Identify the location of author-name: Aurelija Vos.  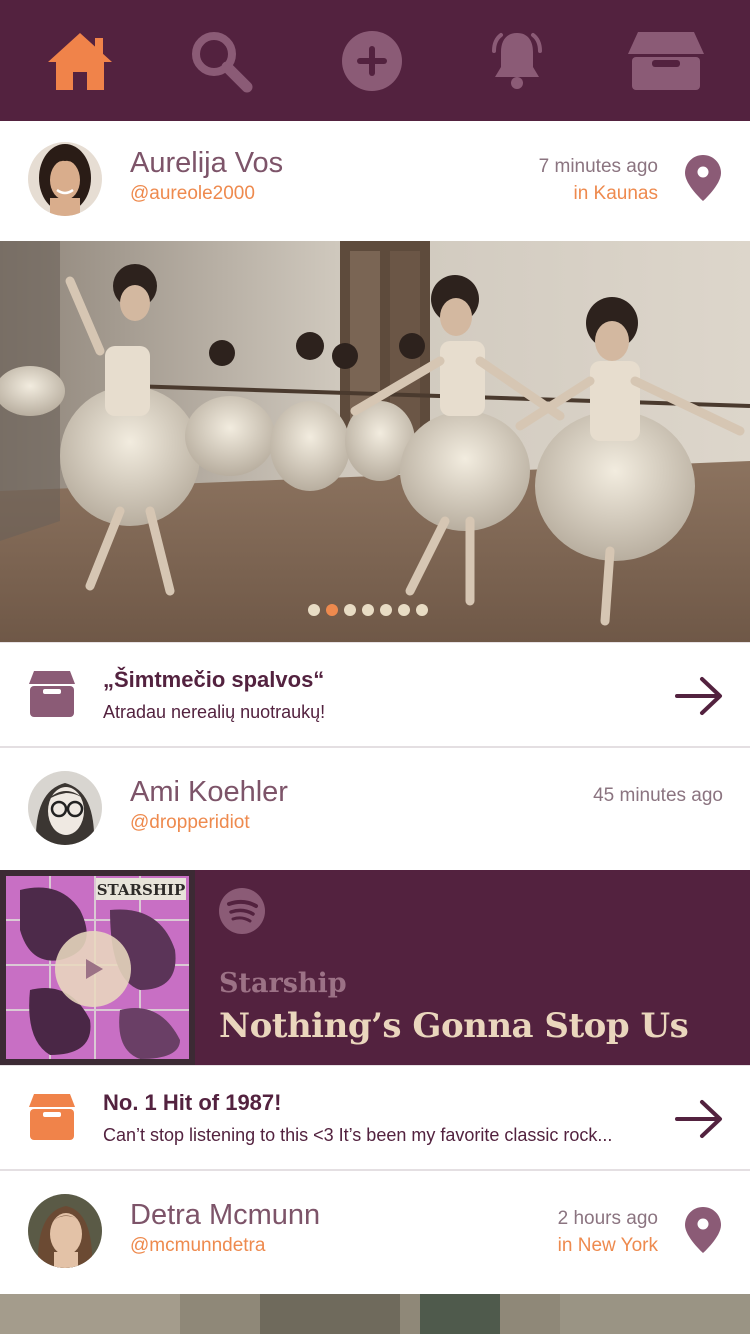
(206, 163).